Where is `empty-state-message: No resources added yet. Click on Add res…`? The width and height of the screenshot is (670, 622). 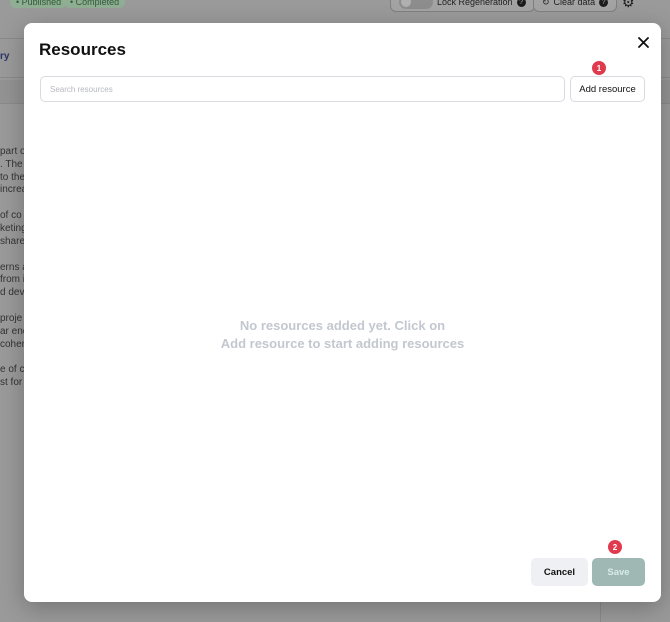
empty-state-message: No resources added yet. Click on Add res… is located at coordinates (342, 335).